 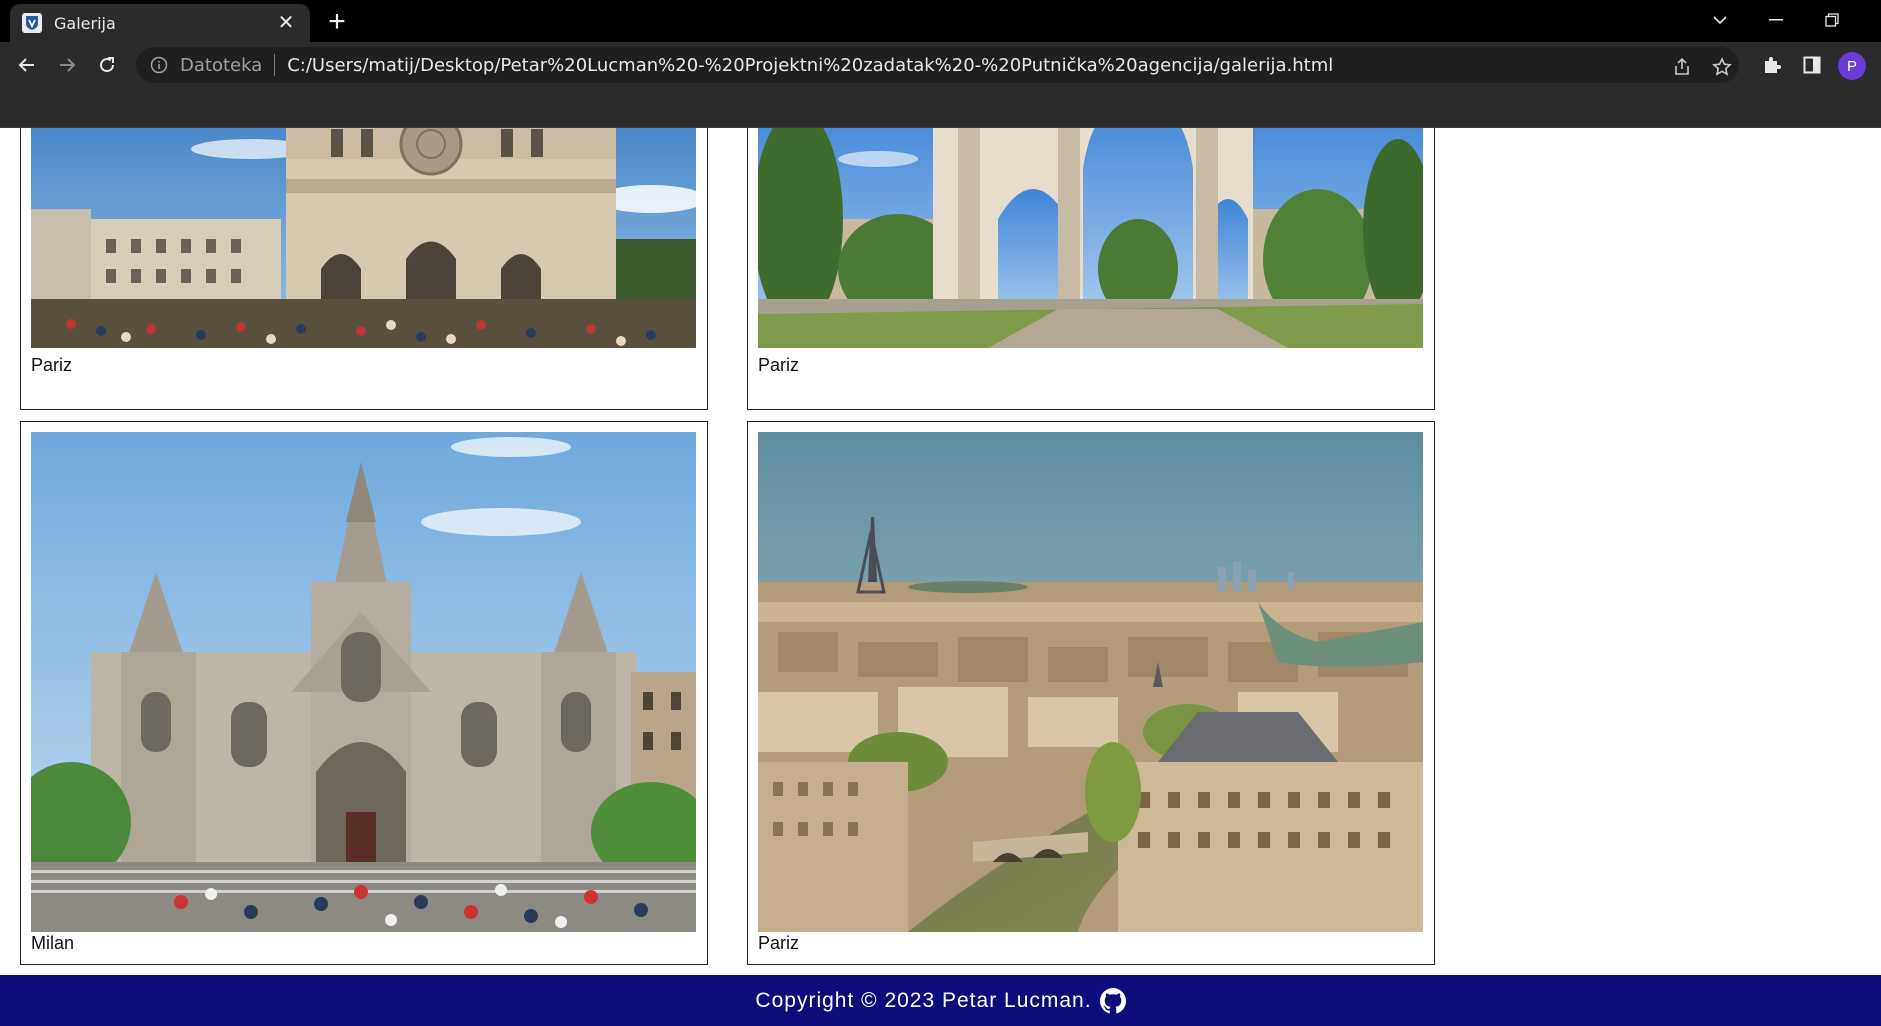 I want to click on tab-strip: Galerija ✕ +, so click(x=940, y=21).